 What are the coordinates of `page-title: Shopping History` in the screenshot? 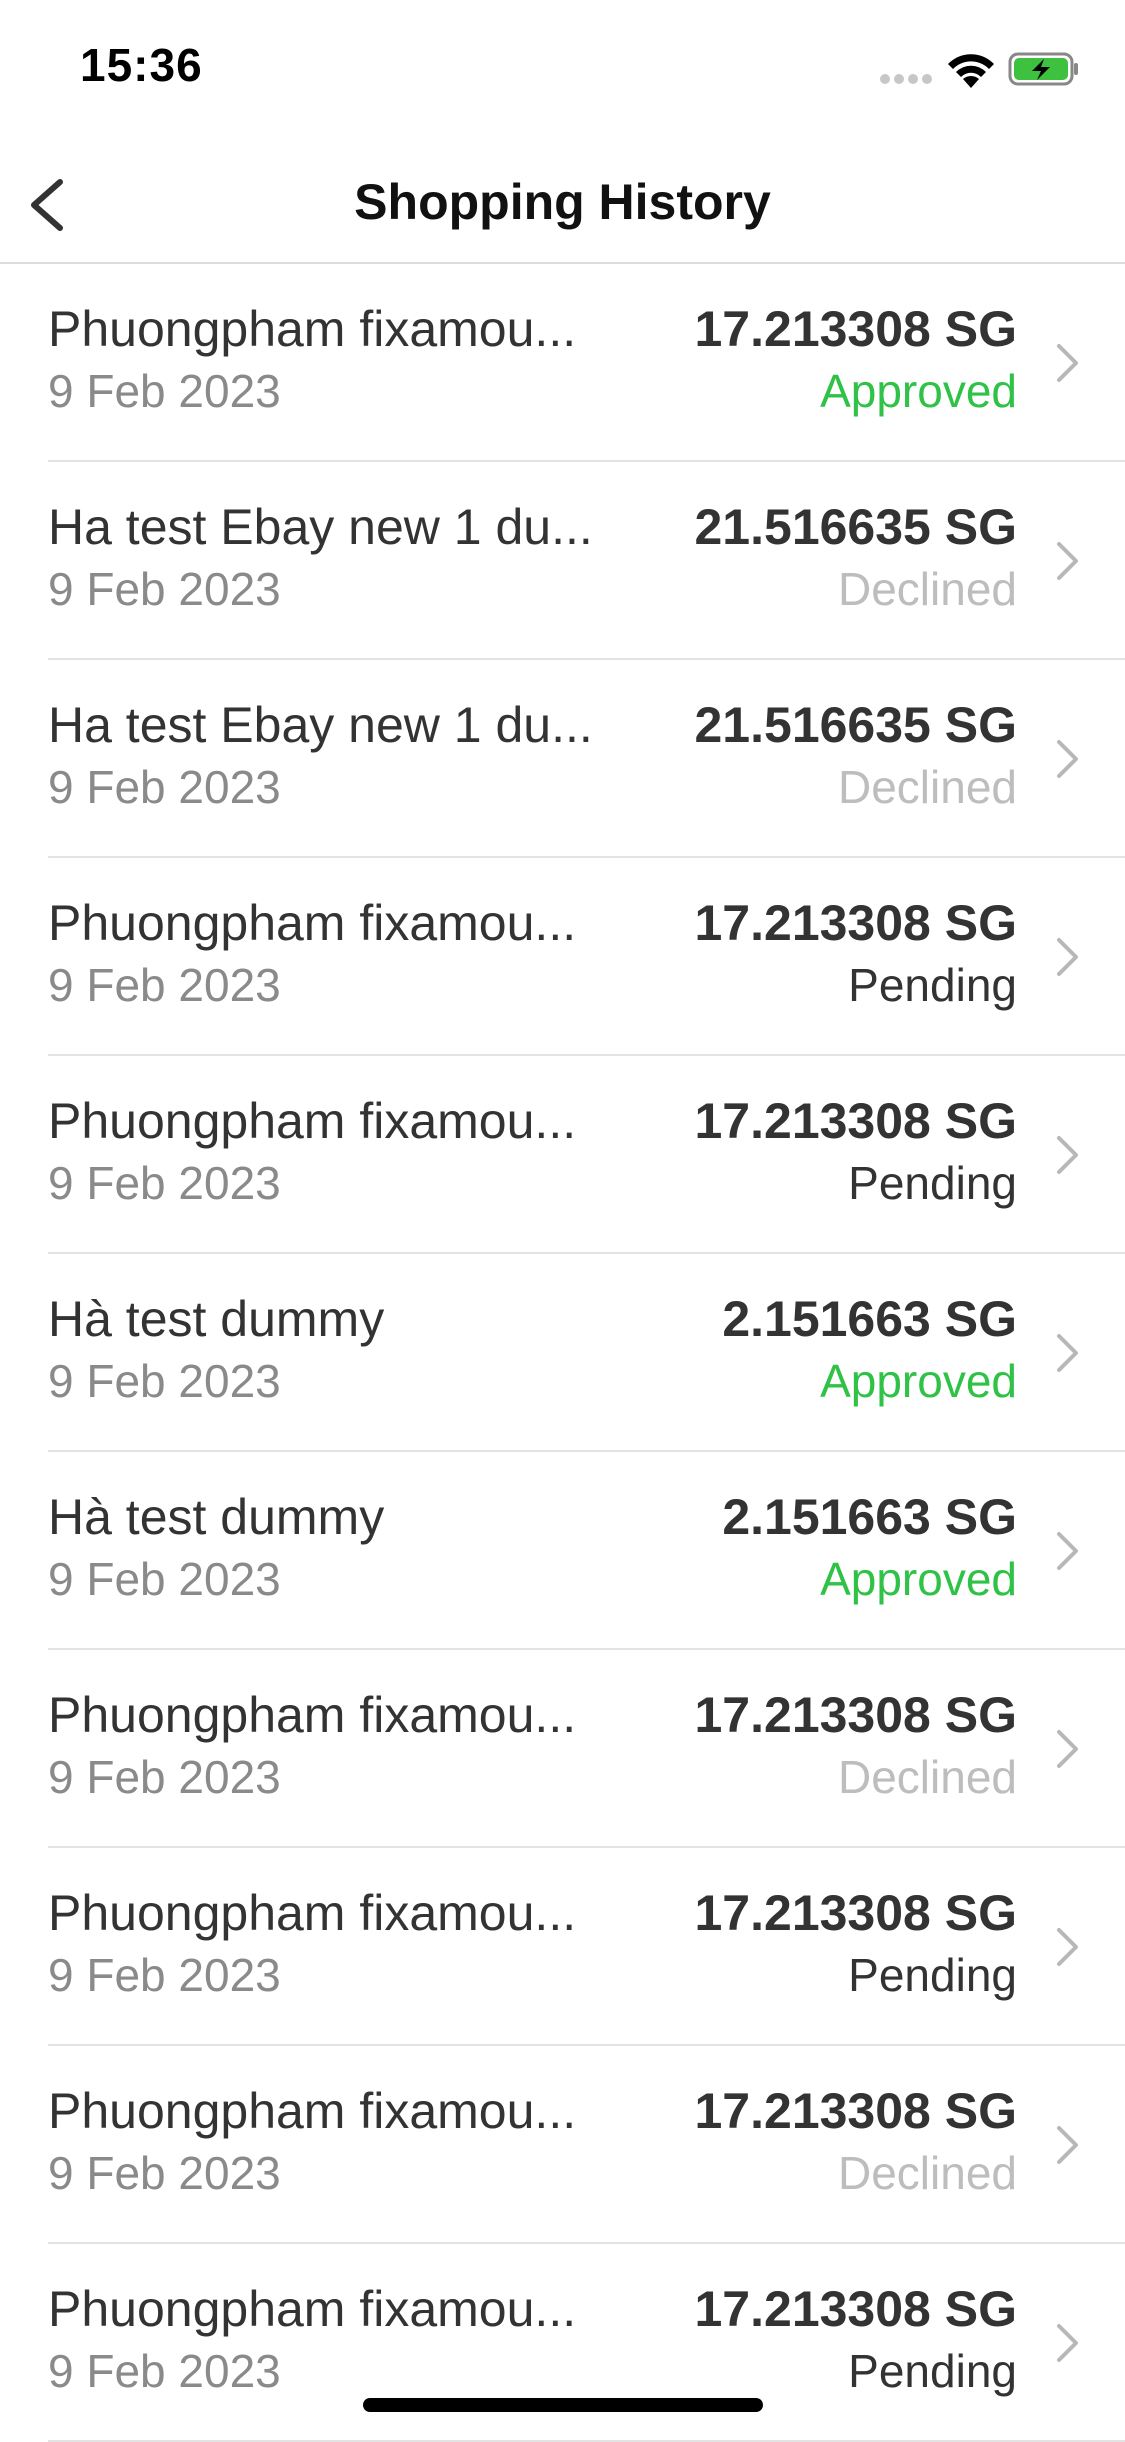 It's located at (562, 202).